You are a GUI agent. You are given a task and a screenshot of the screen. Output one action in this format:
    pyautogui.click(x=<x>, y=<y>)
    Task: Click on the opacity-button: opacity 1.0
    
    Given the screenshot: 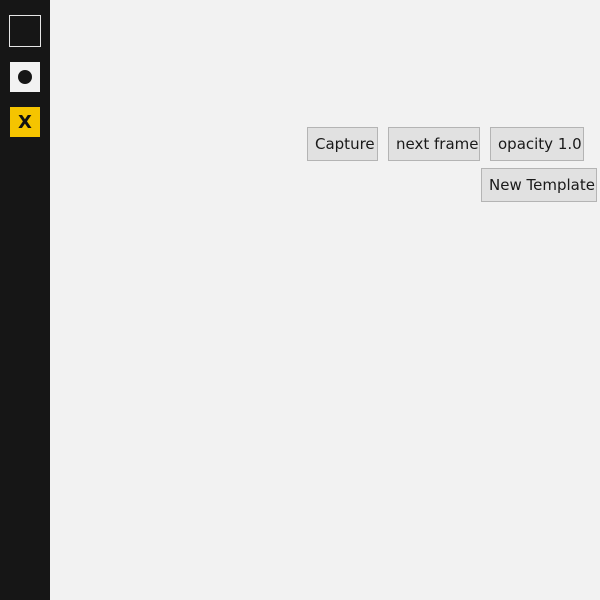 What is the action you would take?
    pyautogui.click(x=537, y=144)
    